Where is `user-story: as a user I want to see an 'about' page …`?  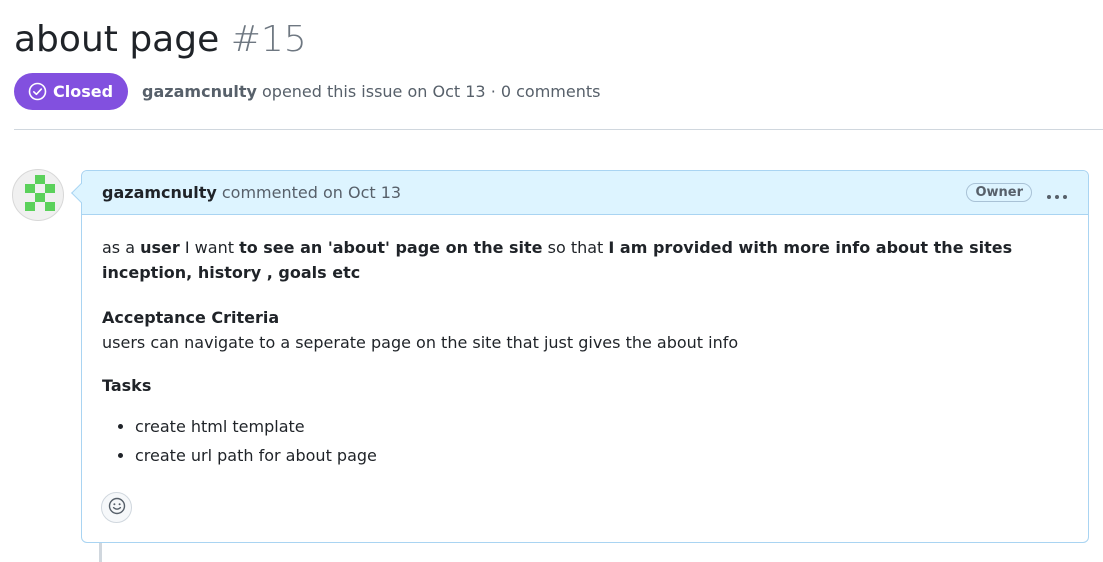 user-story: as a user I want to see an 'about' page … is located at coordinates (585, 260).